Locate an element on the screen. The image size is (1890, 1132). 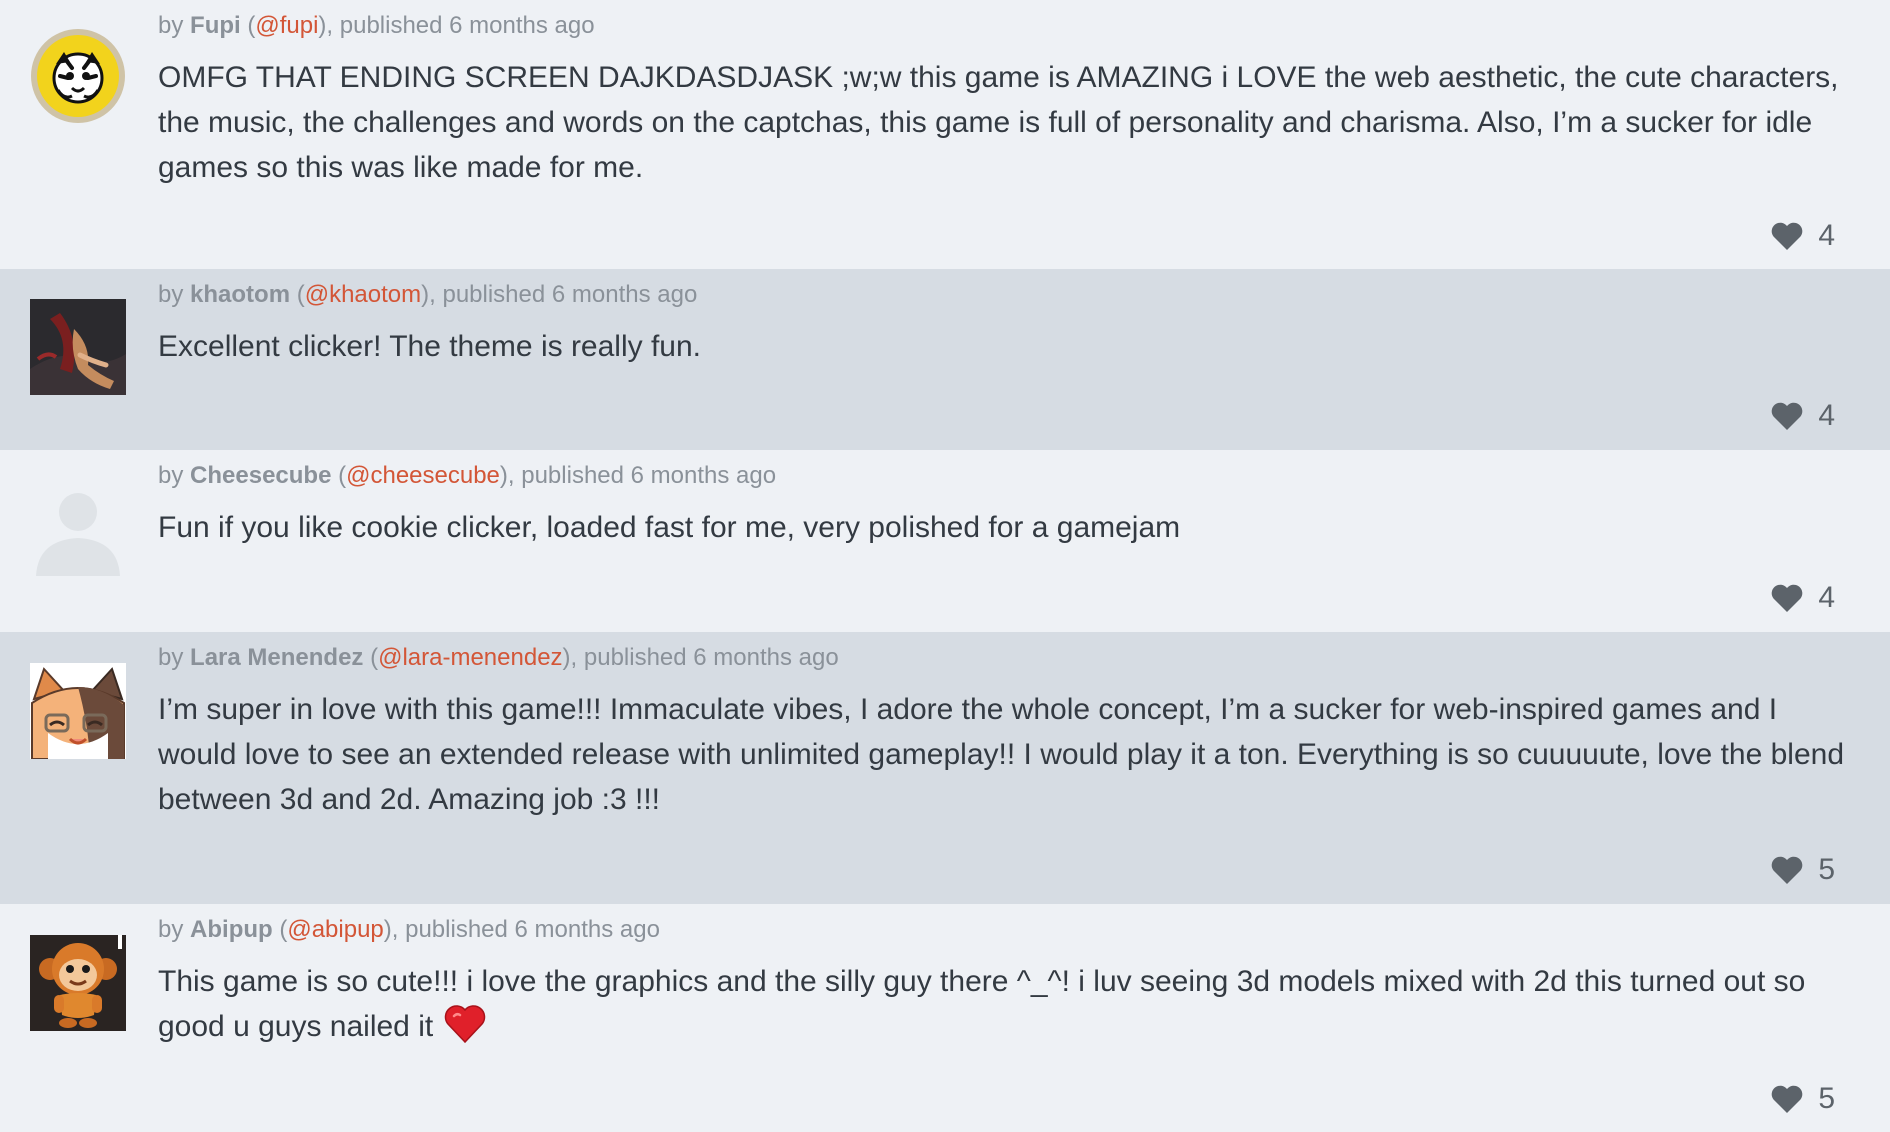
monkey-avatar-icon is located at coordinates (78, 983).